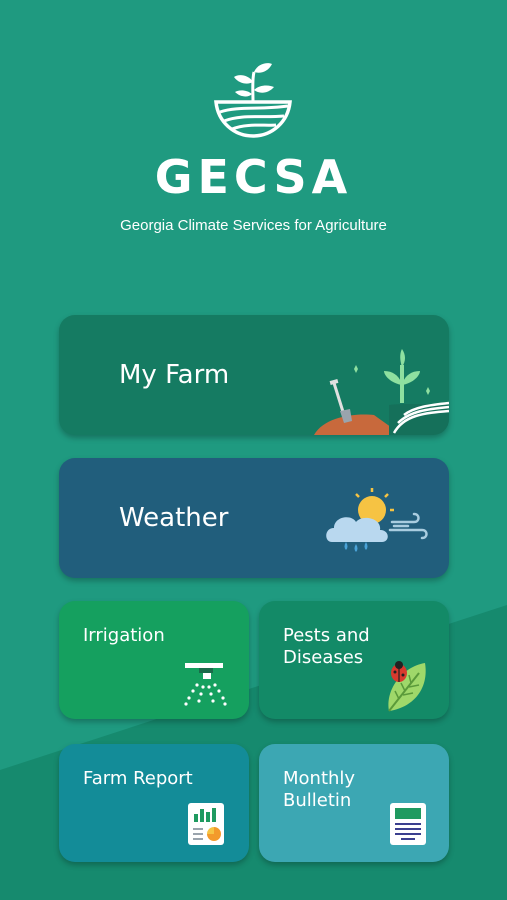  What do you see at coordinates (254, 375) in the screenshot?
I see `my-farm-button: My Farm` at bounding box center [254, 375].